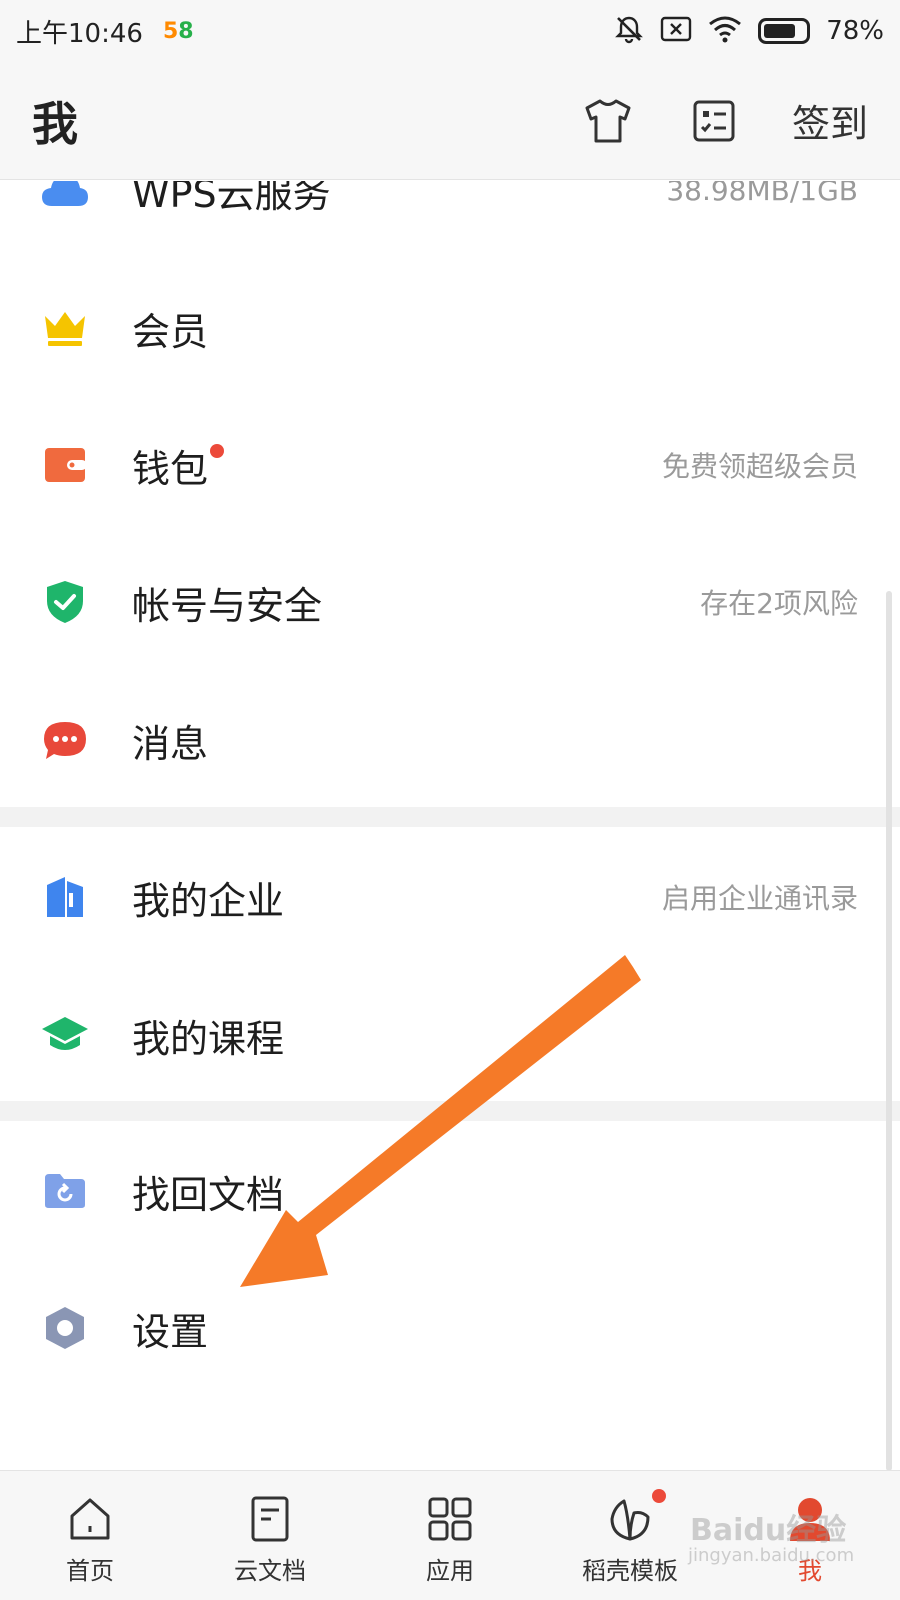  Describe the element at coordinates (450, 1035) in the screenshot. I see `menu-item-courses: 我的课程` at that location.